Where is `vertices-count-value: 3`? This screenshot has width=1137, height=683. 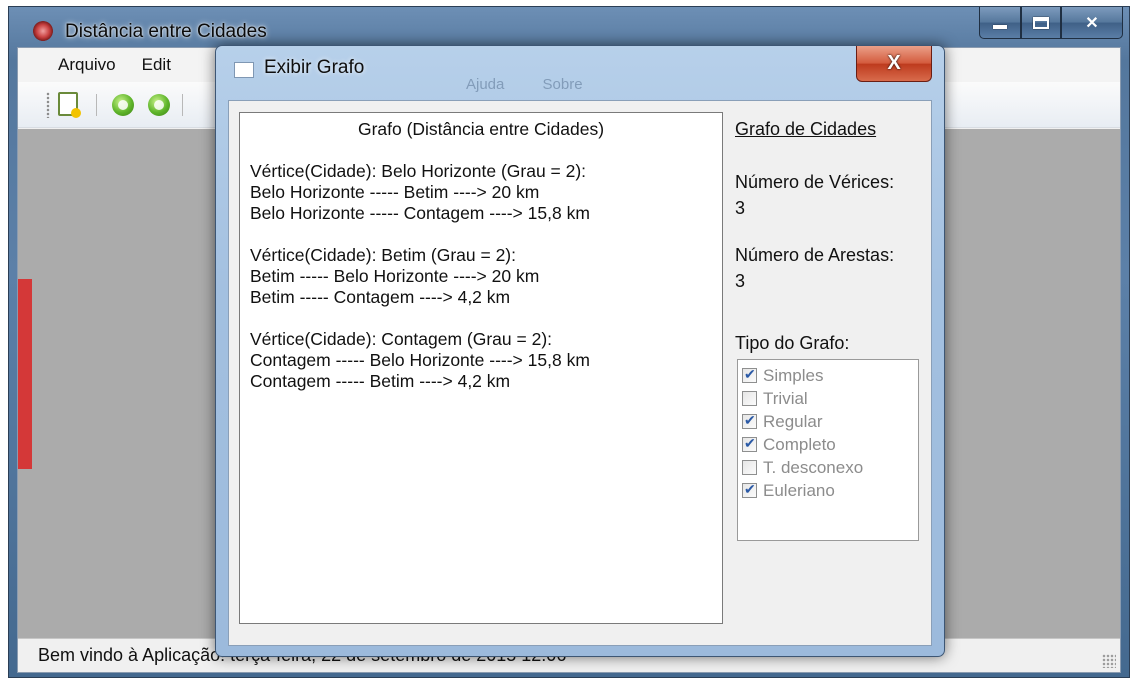
vertices-count-value: 3 is located at coordinates (740, 208).